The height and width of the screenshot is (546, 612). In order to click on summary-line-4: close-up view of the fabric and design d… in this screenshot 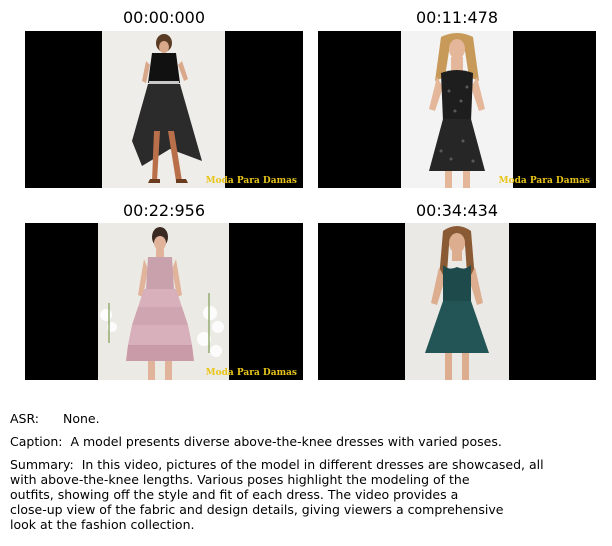, I will do `click(257, 509)`.